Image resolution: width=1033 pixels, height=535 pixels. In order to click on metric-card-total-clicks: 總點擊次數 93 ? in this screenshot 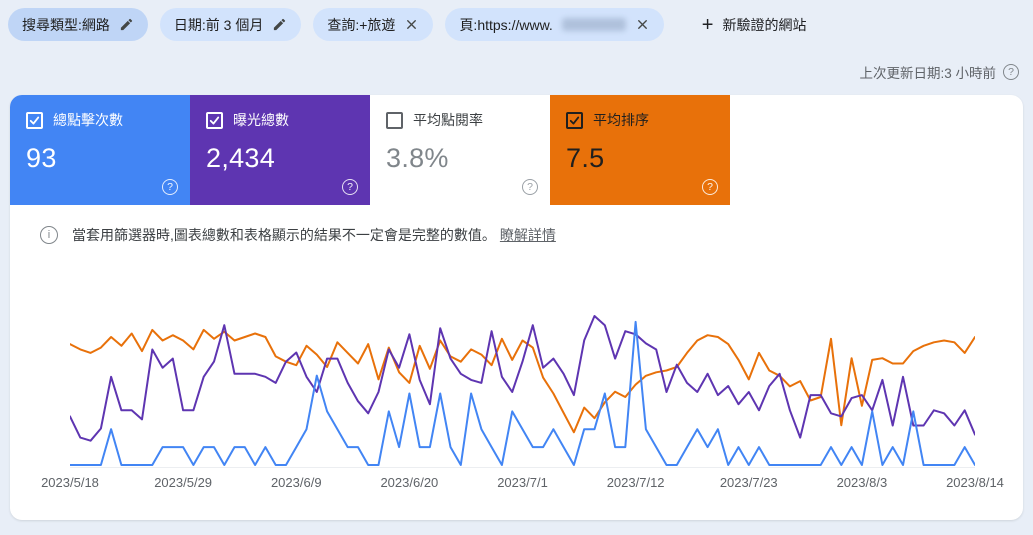, I will do `click(100, 150)`.